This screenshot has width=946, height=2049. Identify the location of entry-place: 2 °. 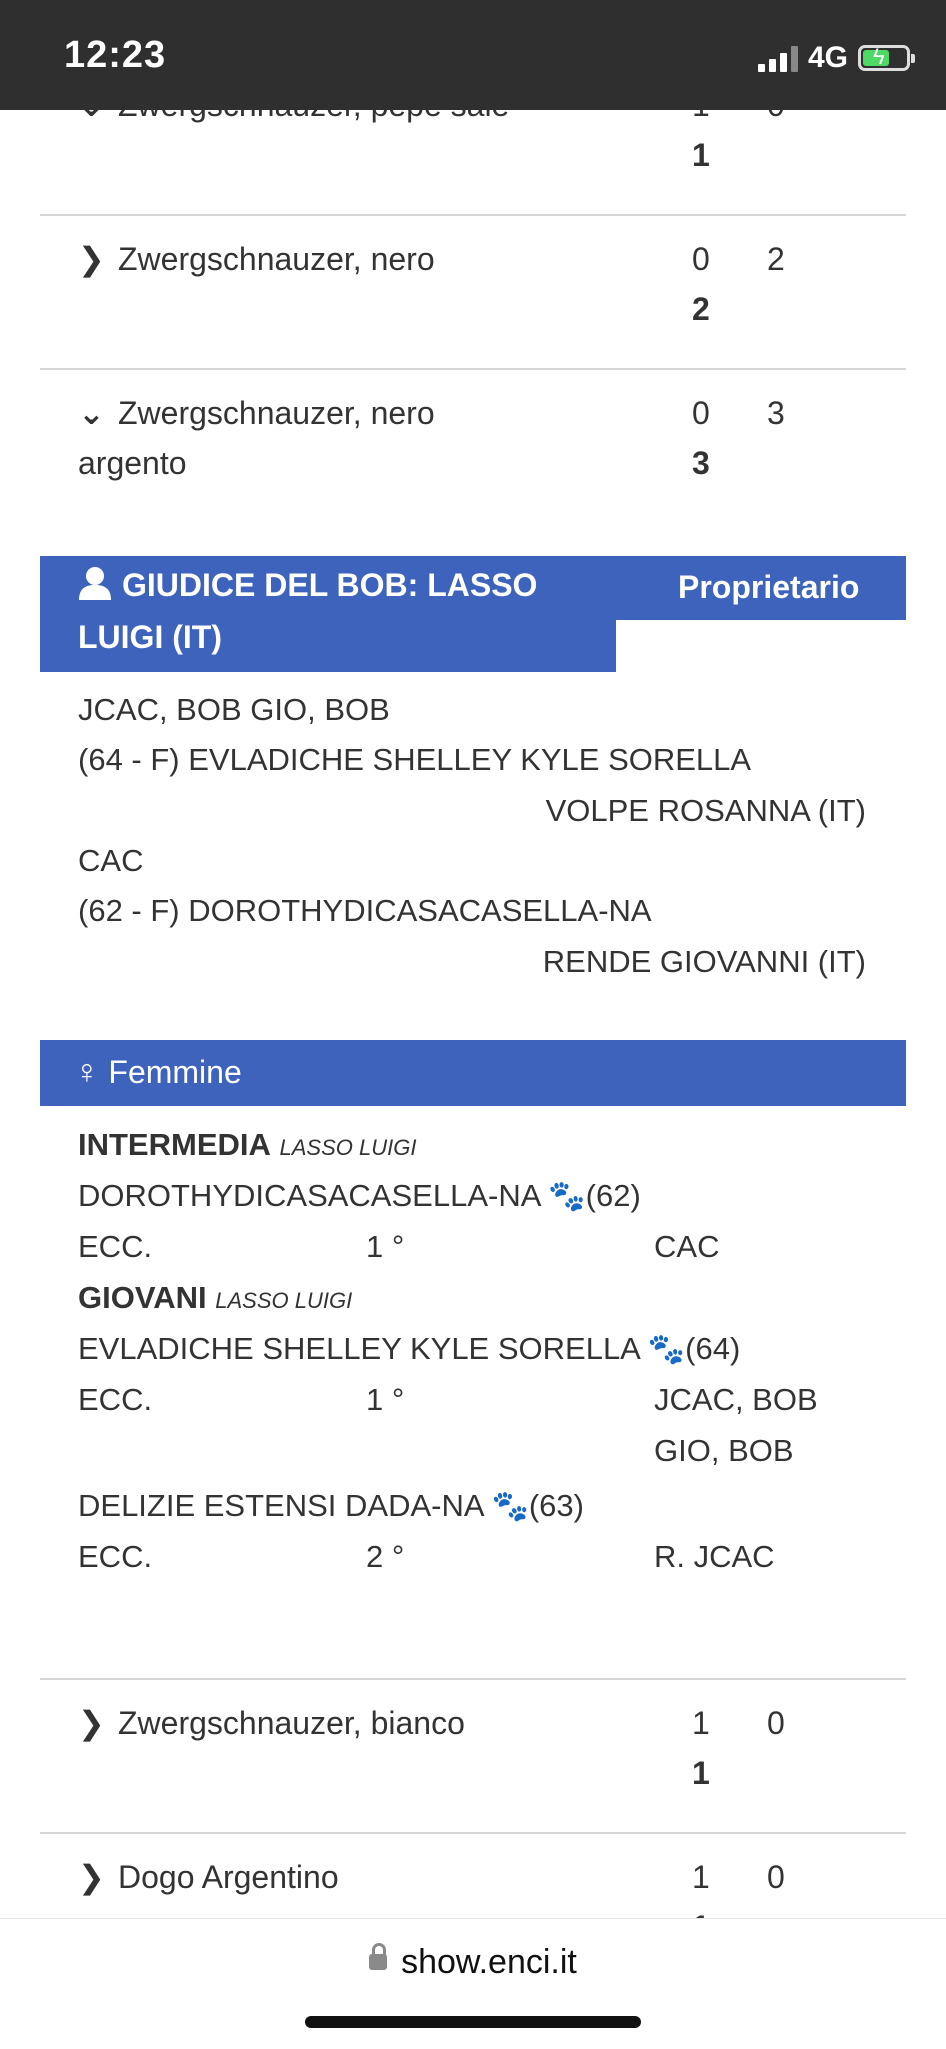
(385, 1556).